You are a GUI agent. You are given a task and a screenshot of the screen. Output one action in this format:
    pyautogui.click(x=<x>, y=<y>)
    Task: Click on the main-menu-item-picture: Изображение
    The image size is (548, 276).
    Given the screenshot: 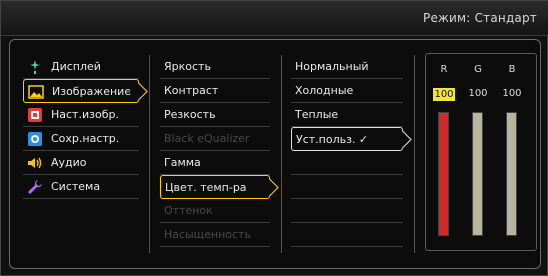 What is the action you would take?
    pyautogui.click(x=81, y=91)
    